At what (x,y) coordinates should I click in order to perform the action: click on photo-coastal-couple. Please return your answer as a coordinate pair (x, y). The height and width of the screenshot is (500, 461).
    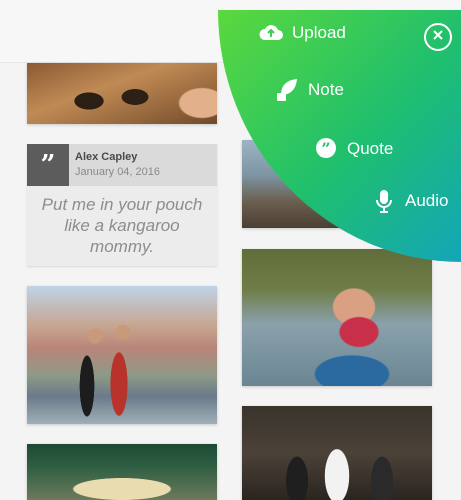
    Looking at the image, I should click on (122, 355).